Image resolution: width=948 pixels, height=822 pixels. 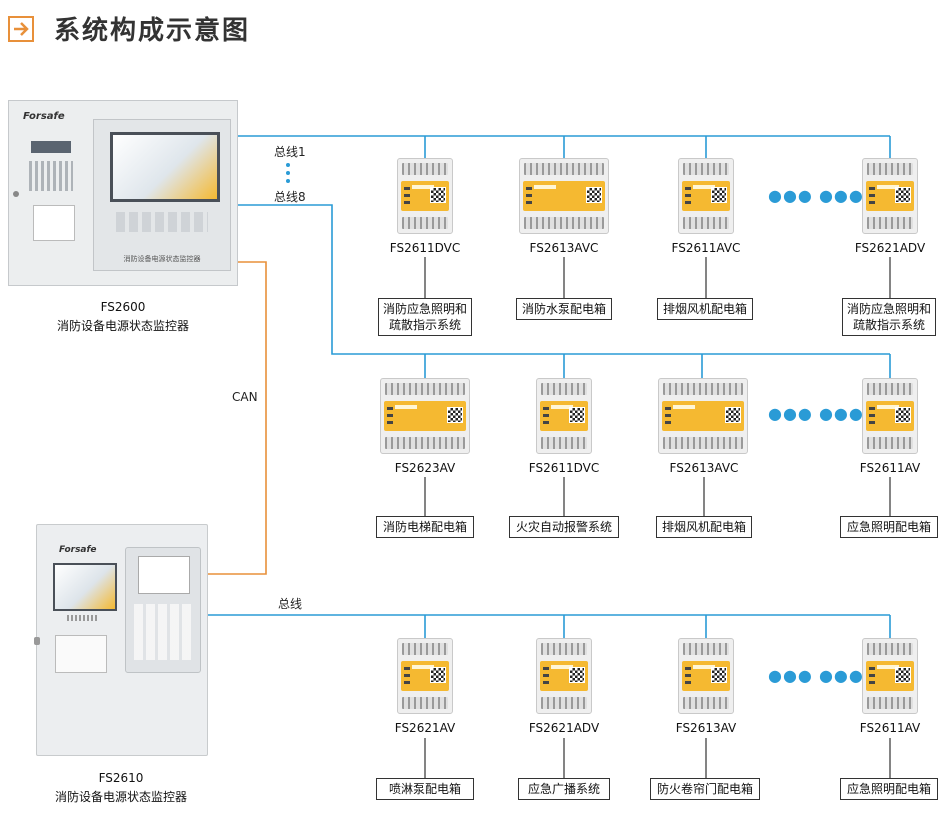 I want to click on keypad-panel, so click(x=163, y=610).